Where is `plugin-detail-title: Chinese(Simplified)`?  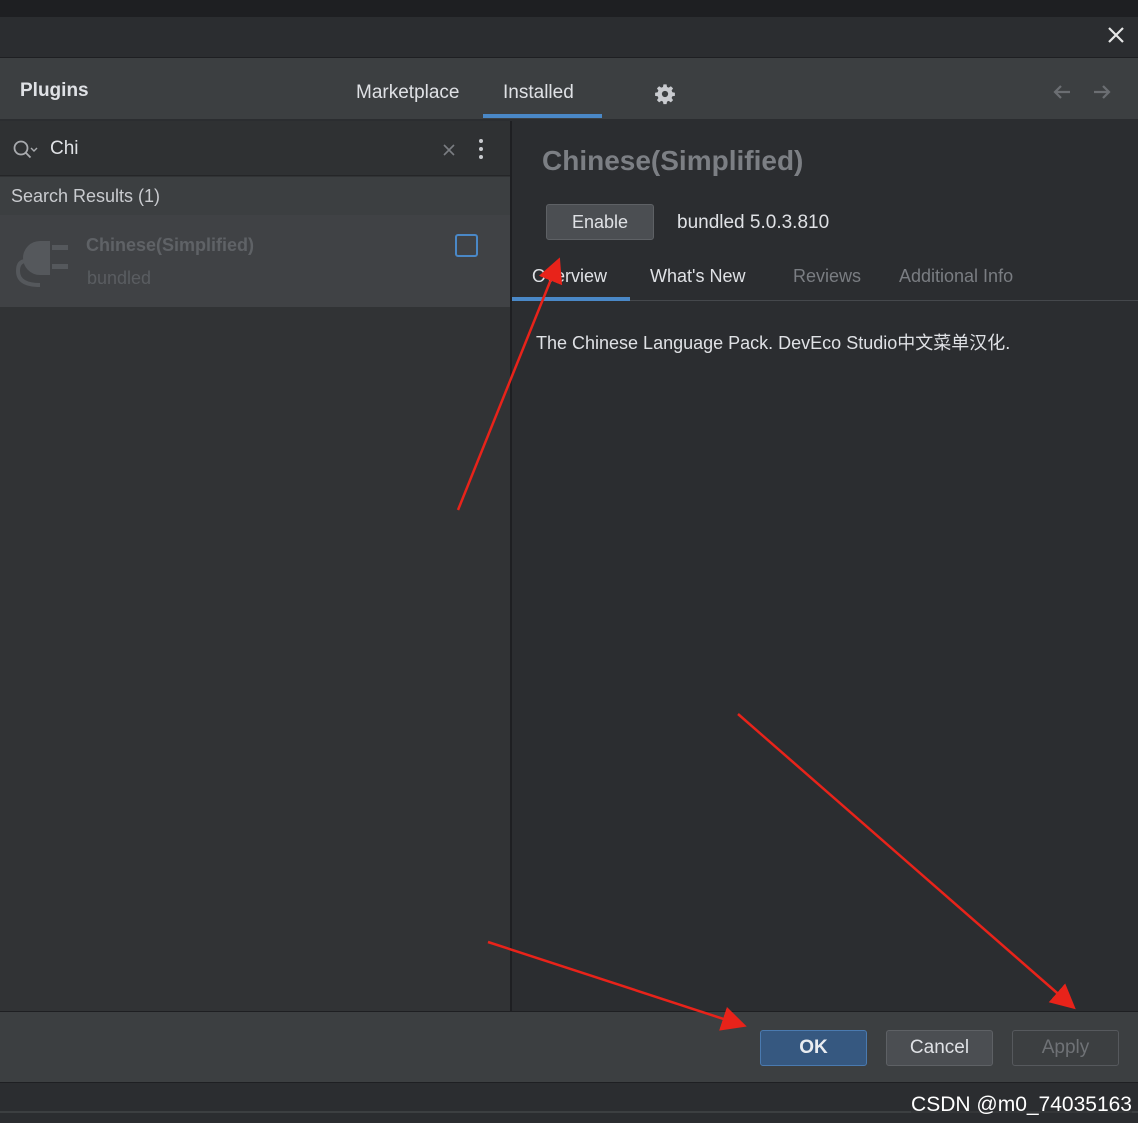 plugin-detail-title: Chinese(Simplified) is located at coordinates (673, 160).